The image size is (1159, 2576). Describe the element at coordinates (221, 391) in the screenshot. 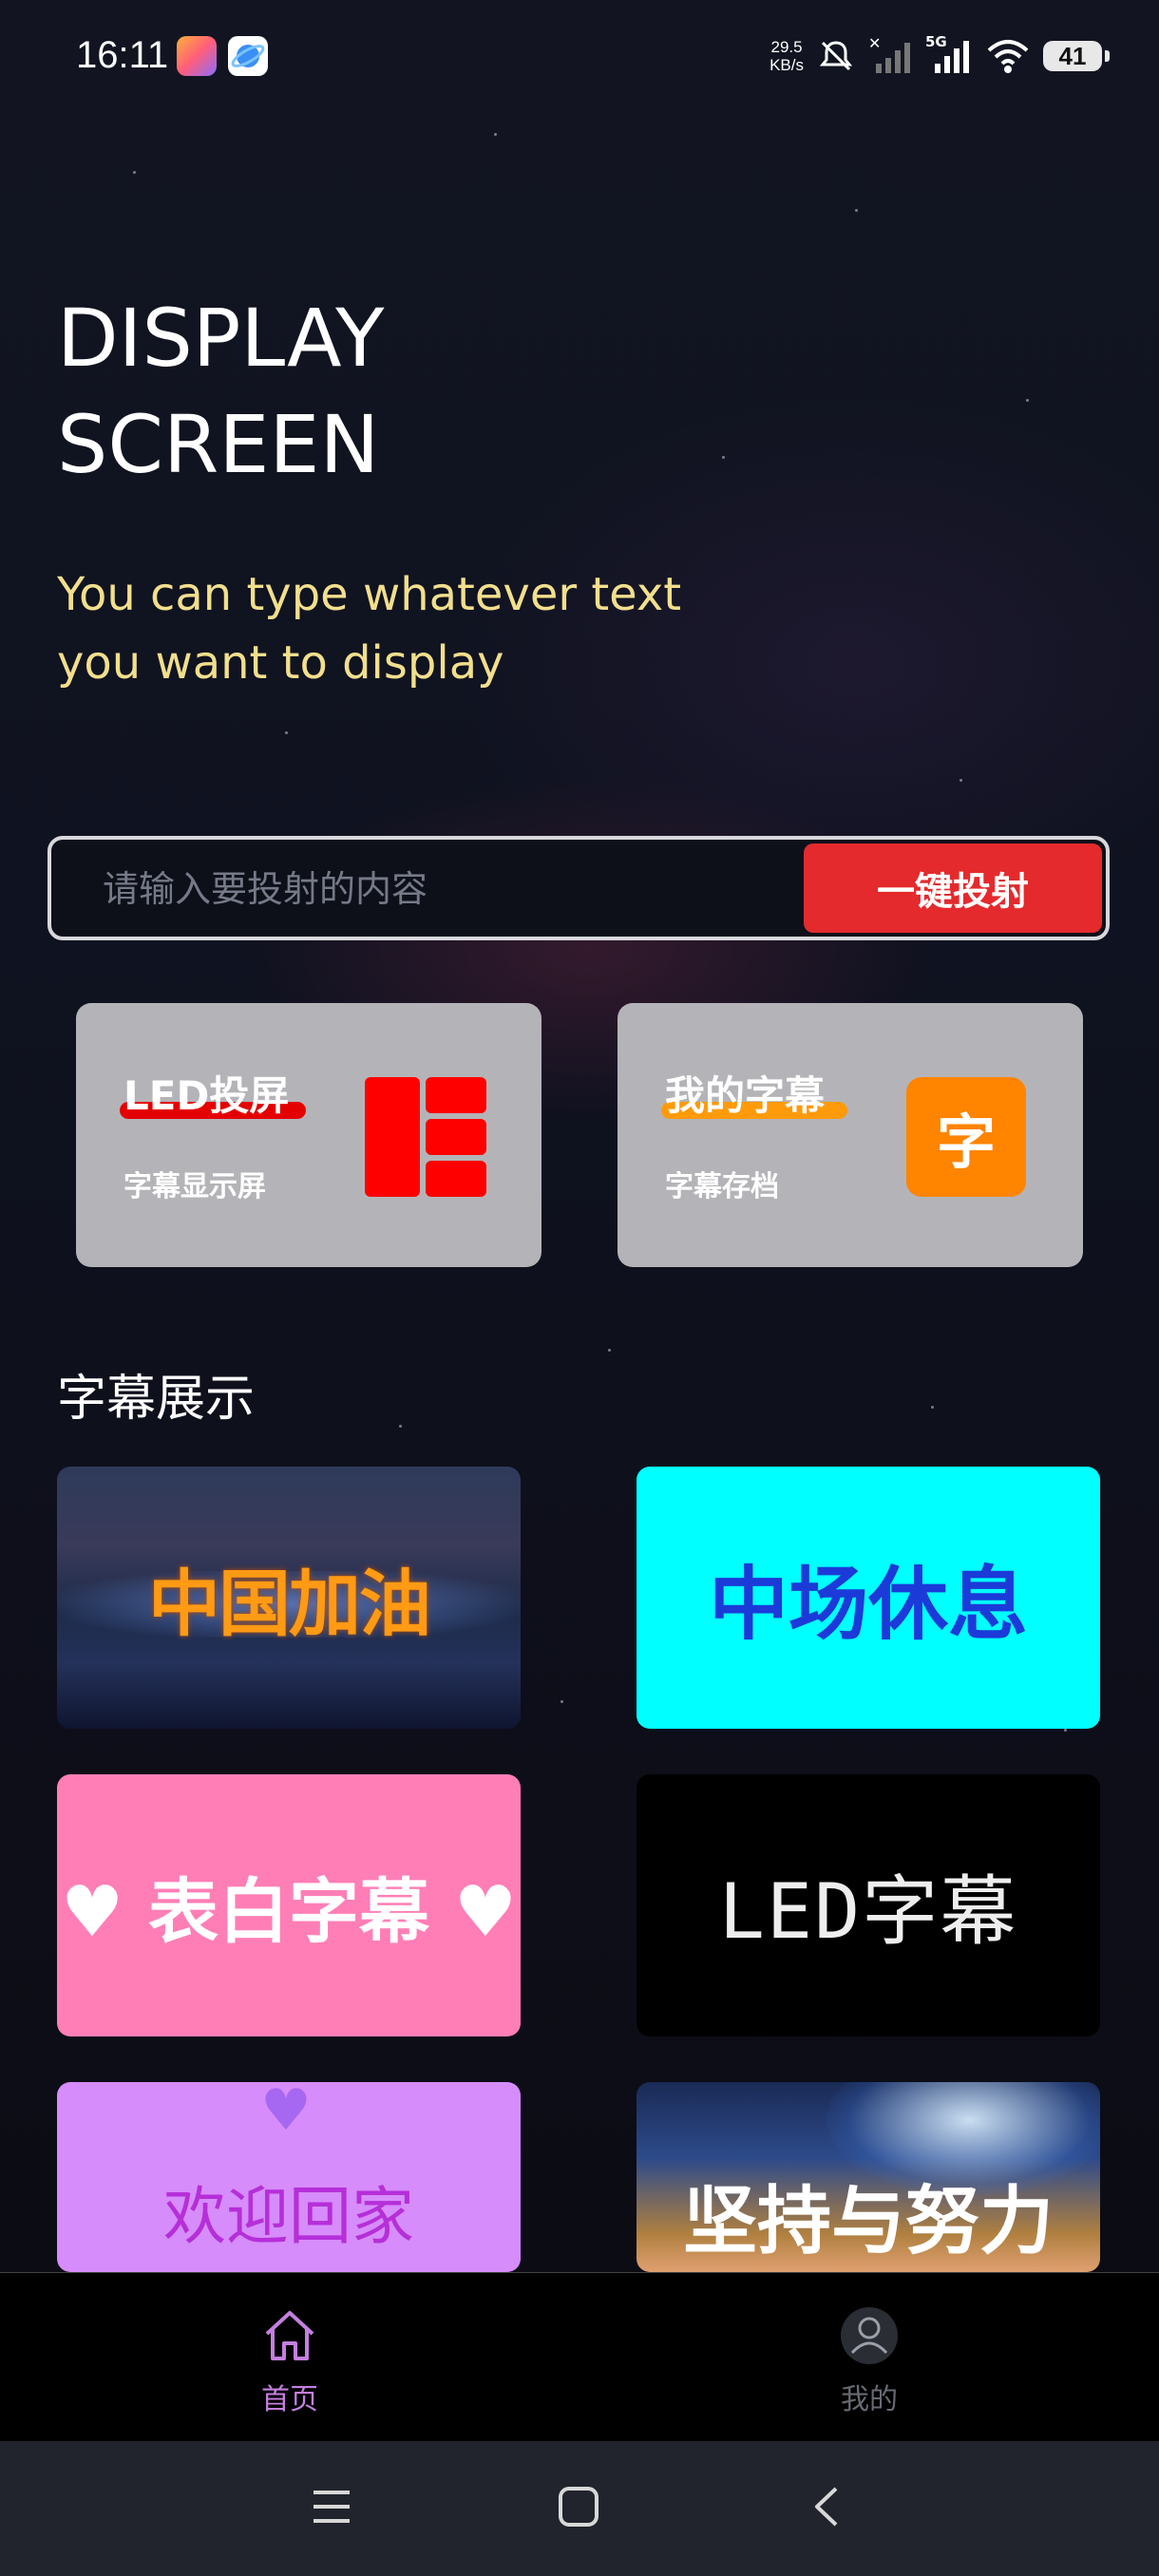

I see `page-title: DISPLAY SCREEN` at that location.